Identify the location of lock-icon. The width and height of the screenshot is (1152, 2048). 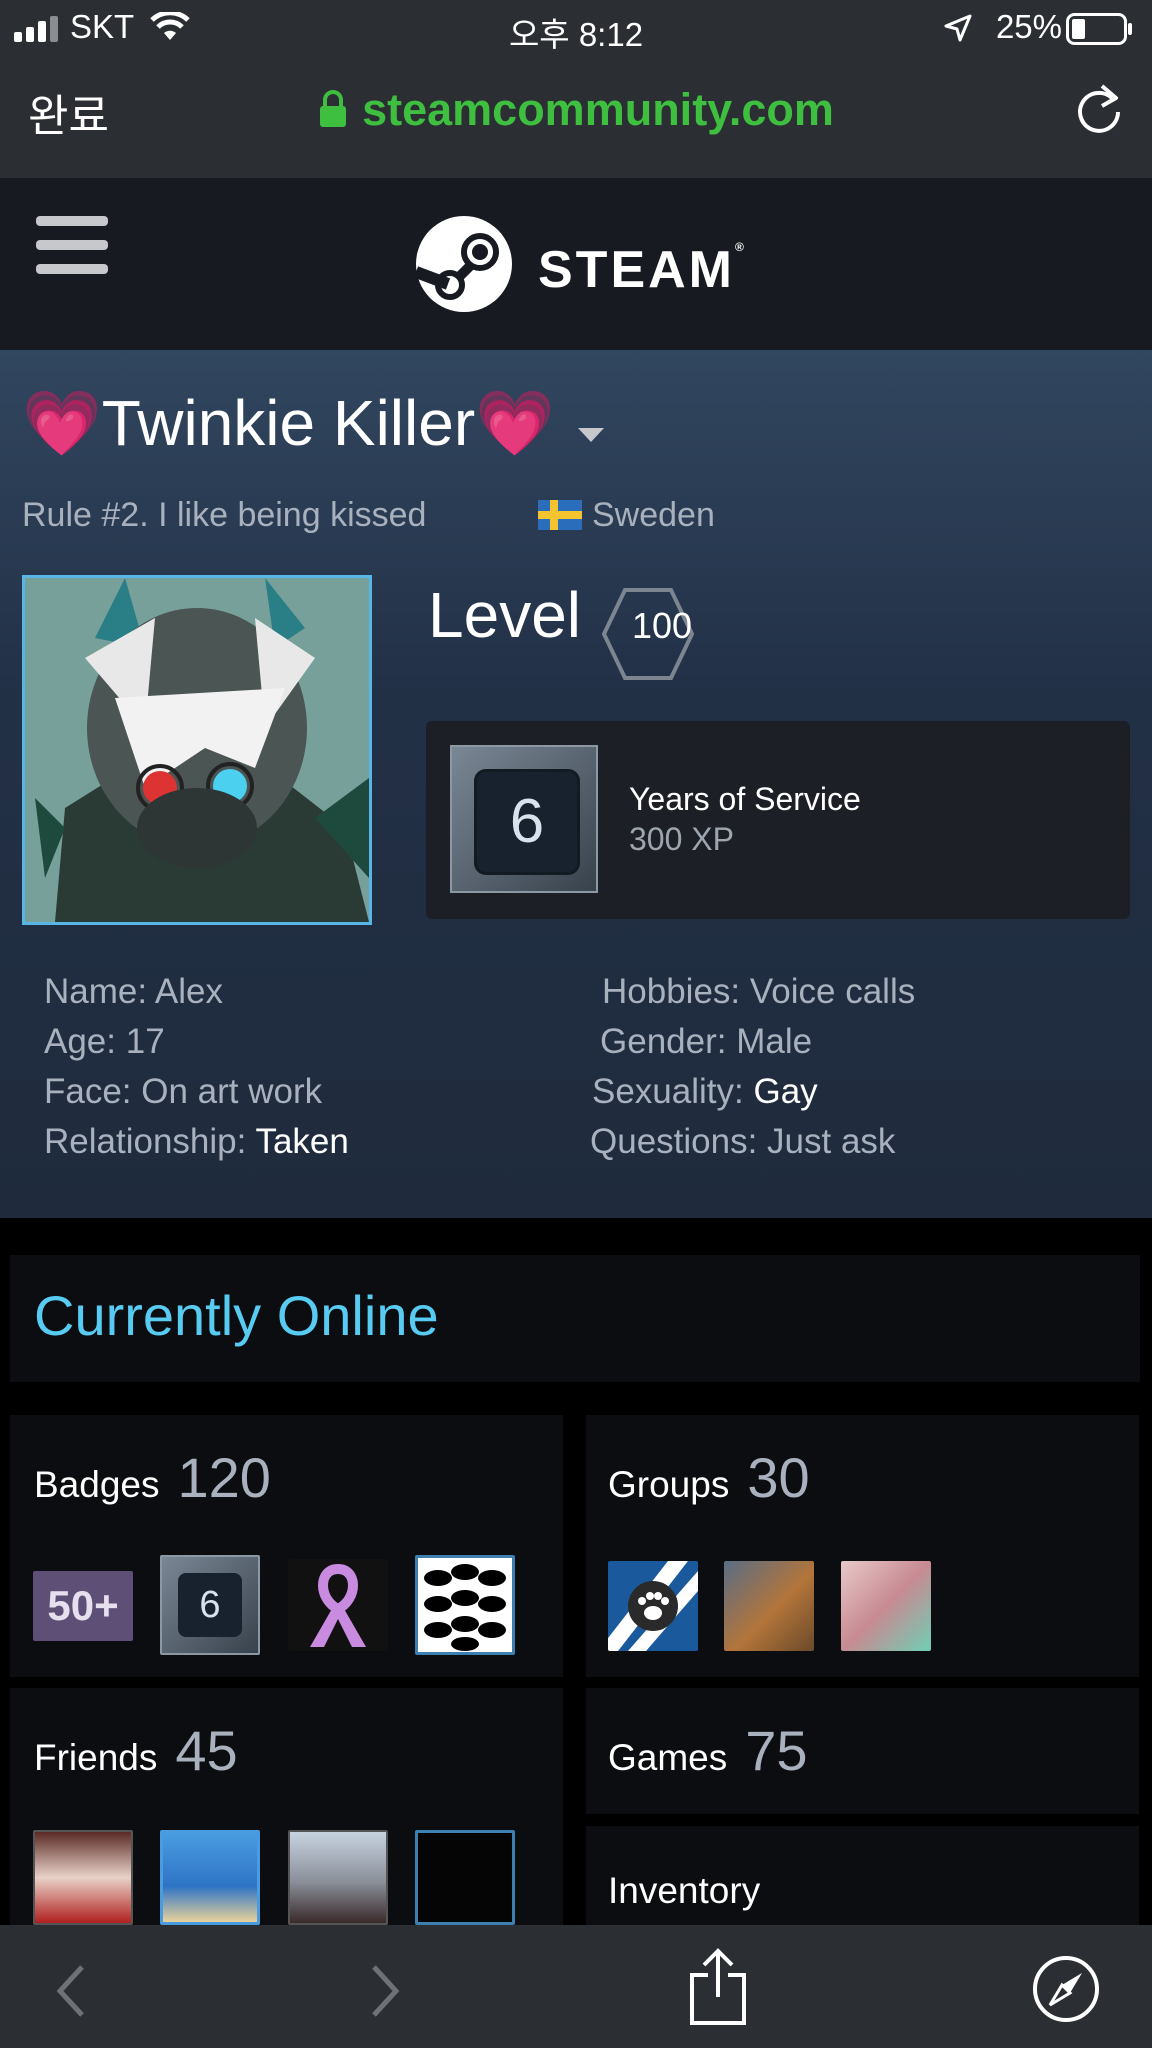
(333, 108).